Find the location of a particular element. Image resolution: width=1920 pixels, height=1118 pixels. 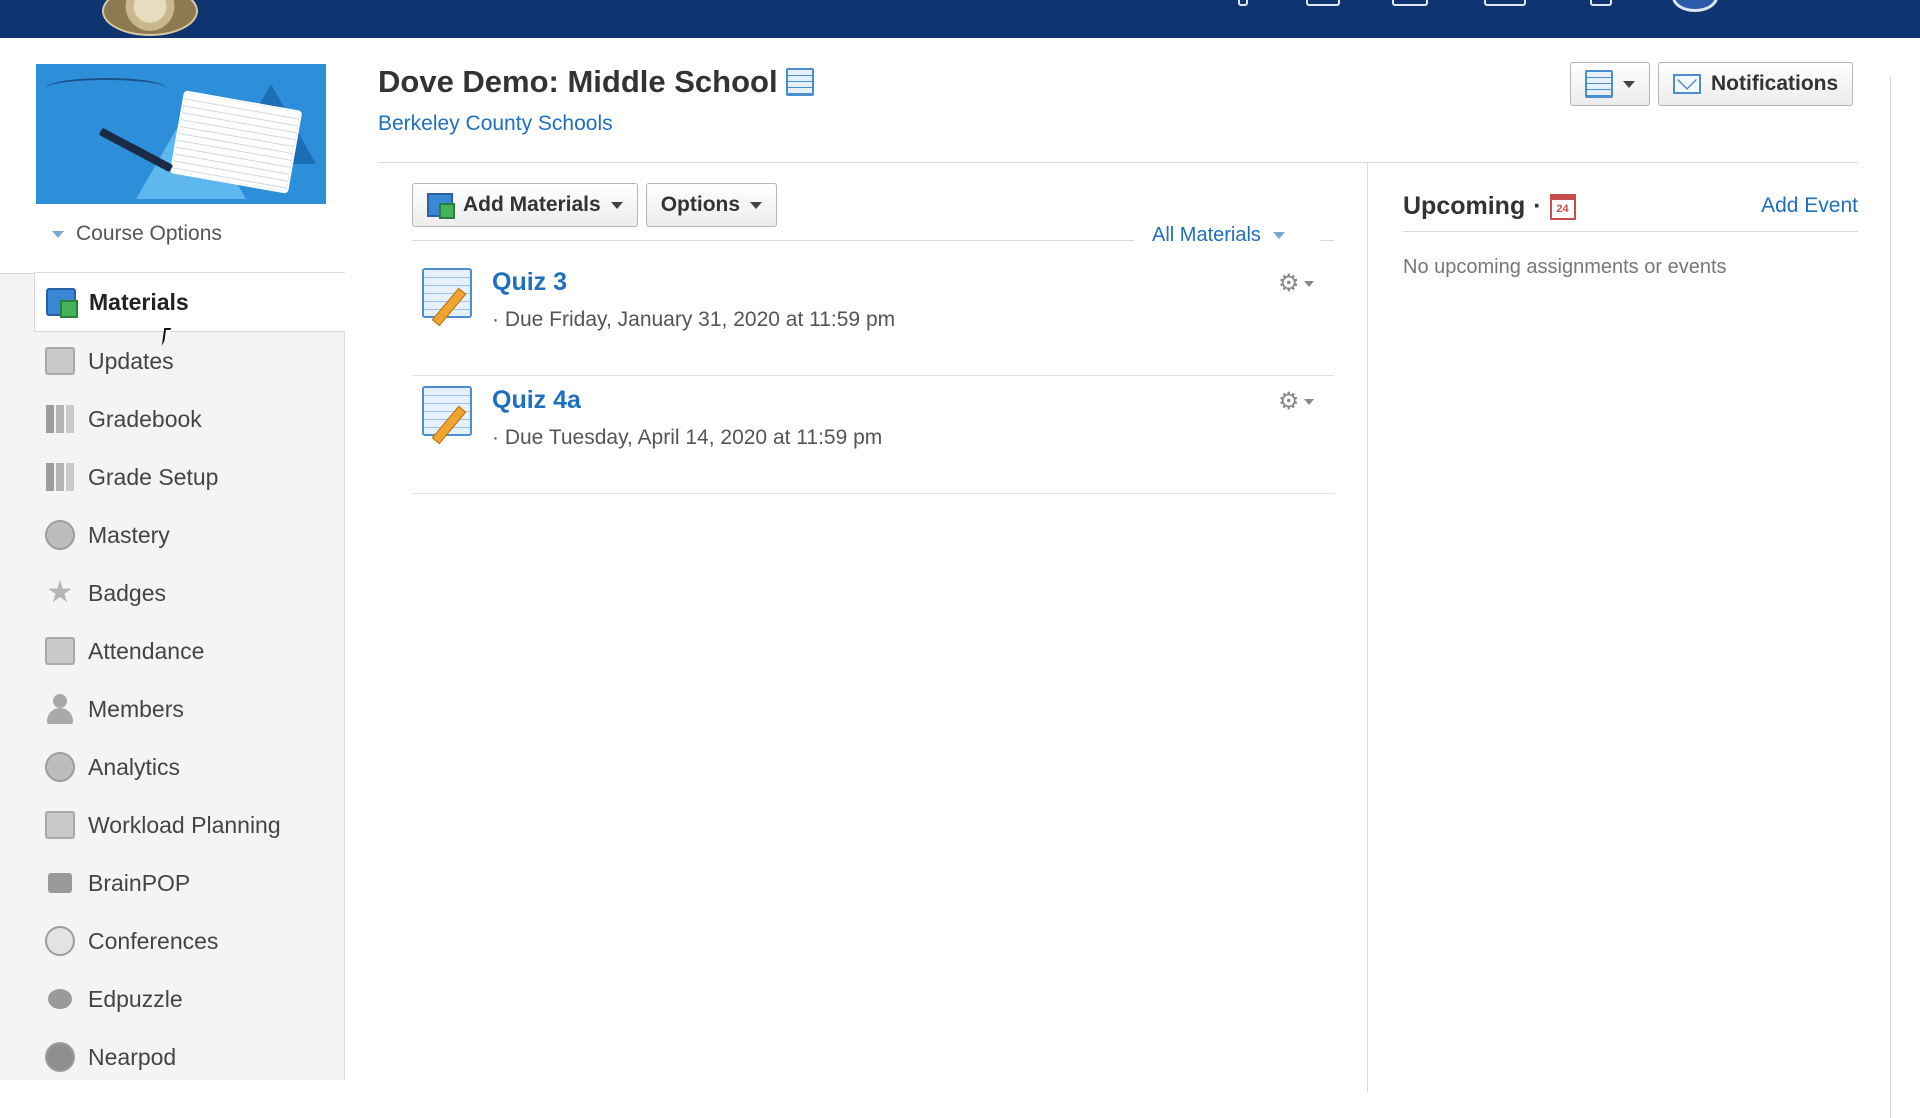

notifications-button: Notifications is located at coordinates (1756, 84).